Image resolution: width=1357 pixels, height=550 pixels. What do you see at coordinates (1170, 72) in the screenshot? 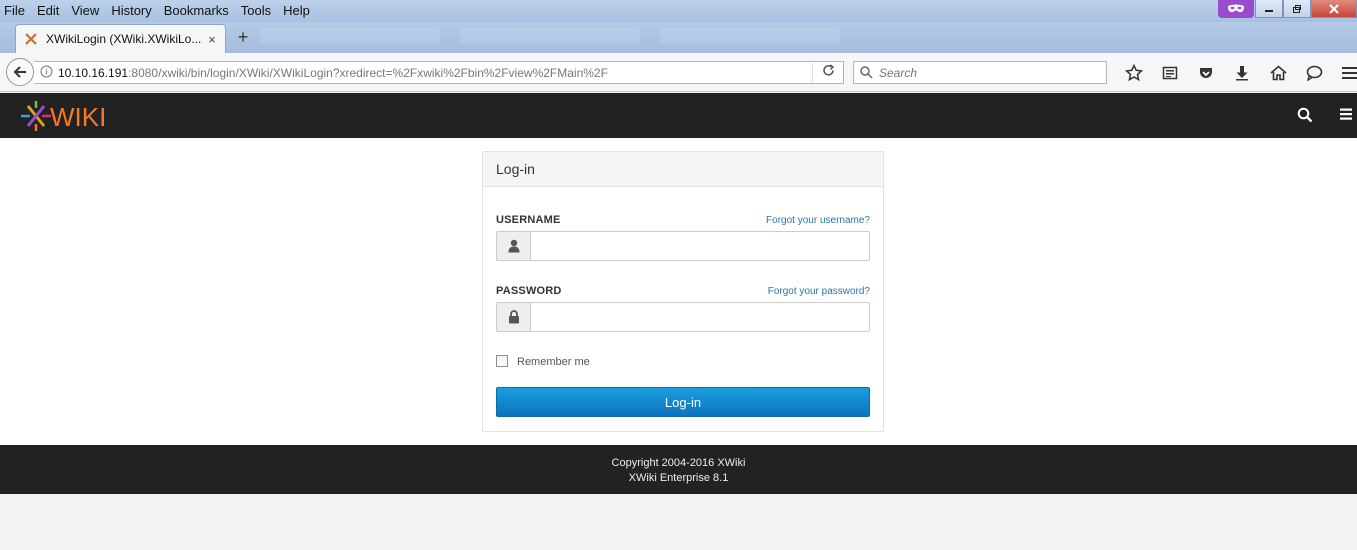
I see `reader-list-icon` at bounding box center [1170, 72].